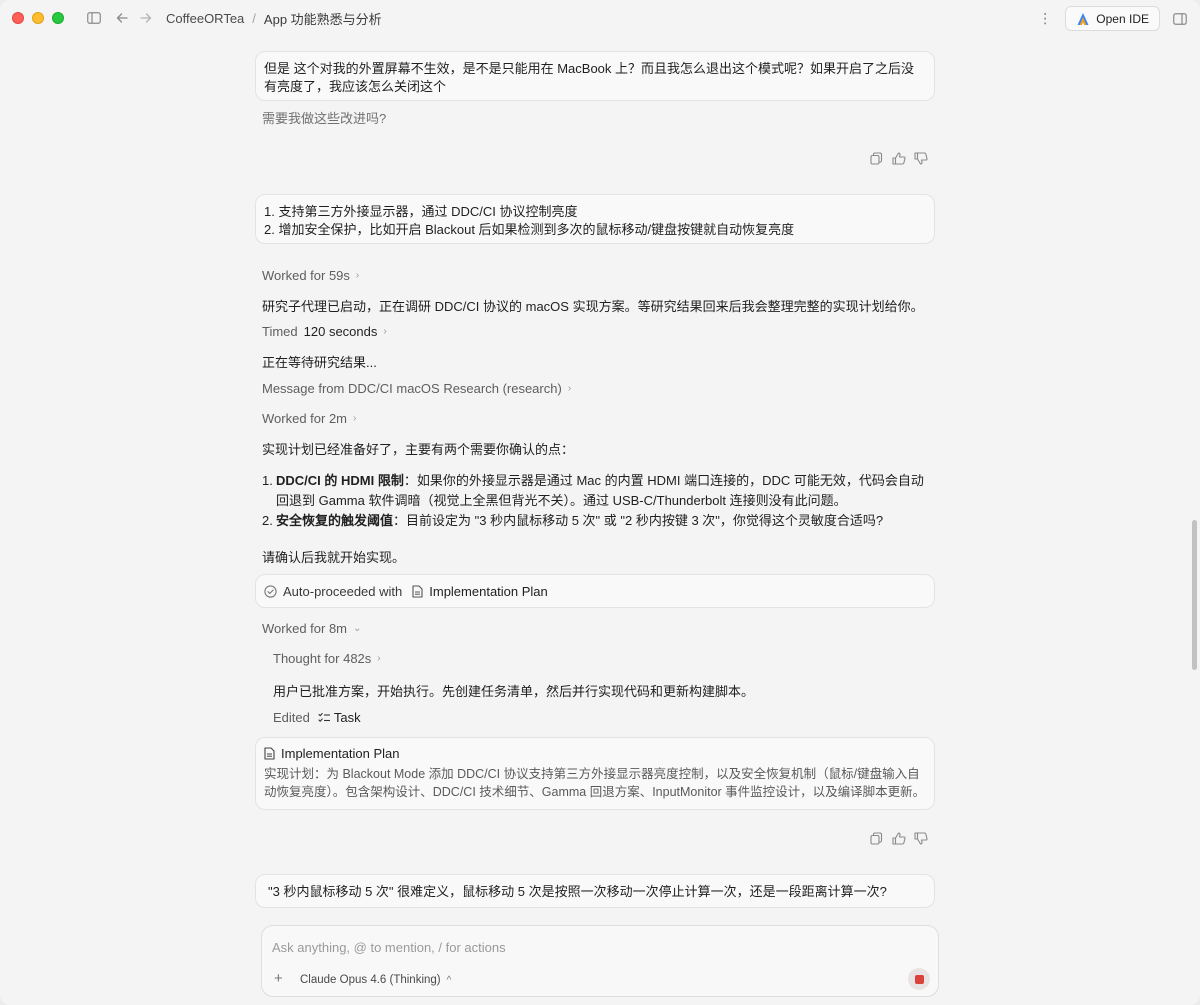 The image size is (1200, 1005). I want to click on edited-step-target: Task, so click(347, 717).